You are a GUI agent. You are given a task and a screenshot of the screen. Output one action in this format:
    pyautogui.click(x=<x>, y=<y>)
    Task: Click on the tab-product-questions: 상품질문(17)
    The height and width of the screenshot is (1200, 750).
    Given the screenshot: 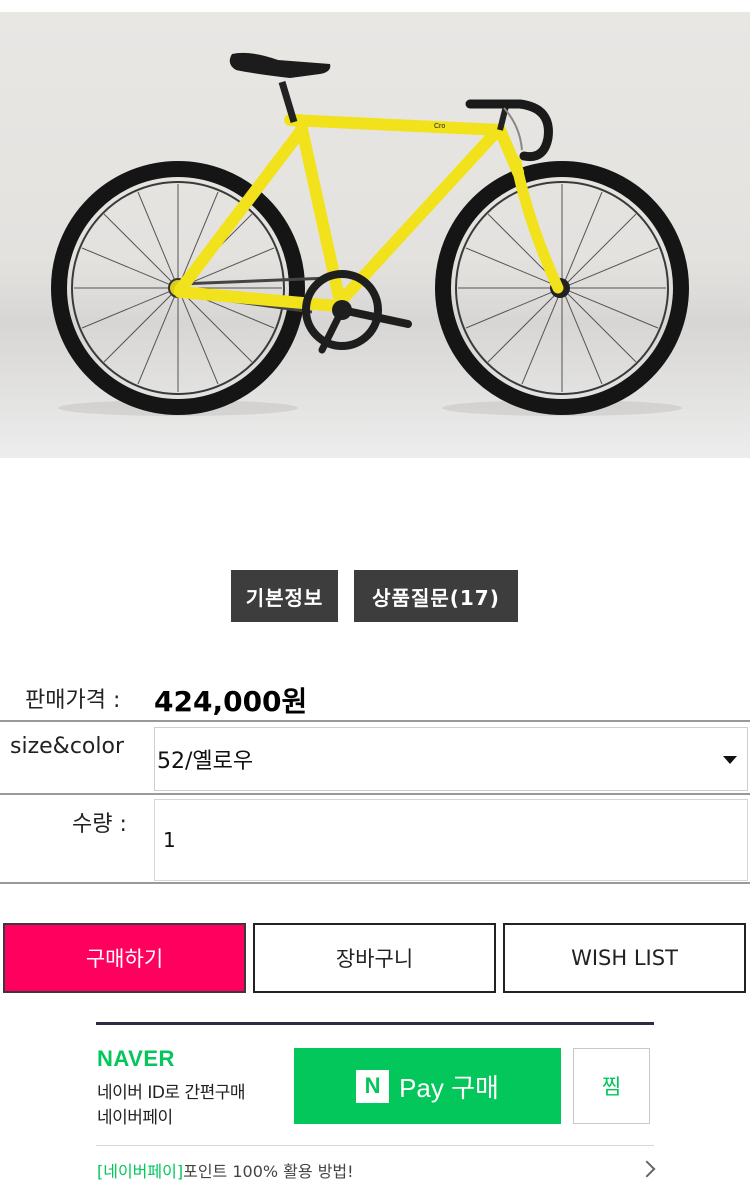 What is the action you would take?
    pyautogui.click(x=436, y=596)
    